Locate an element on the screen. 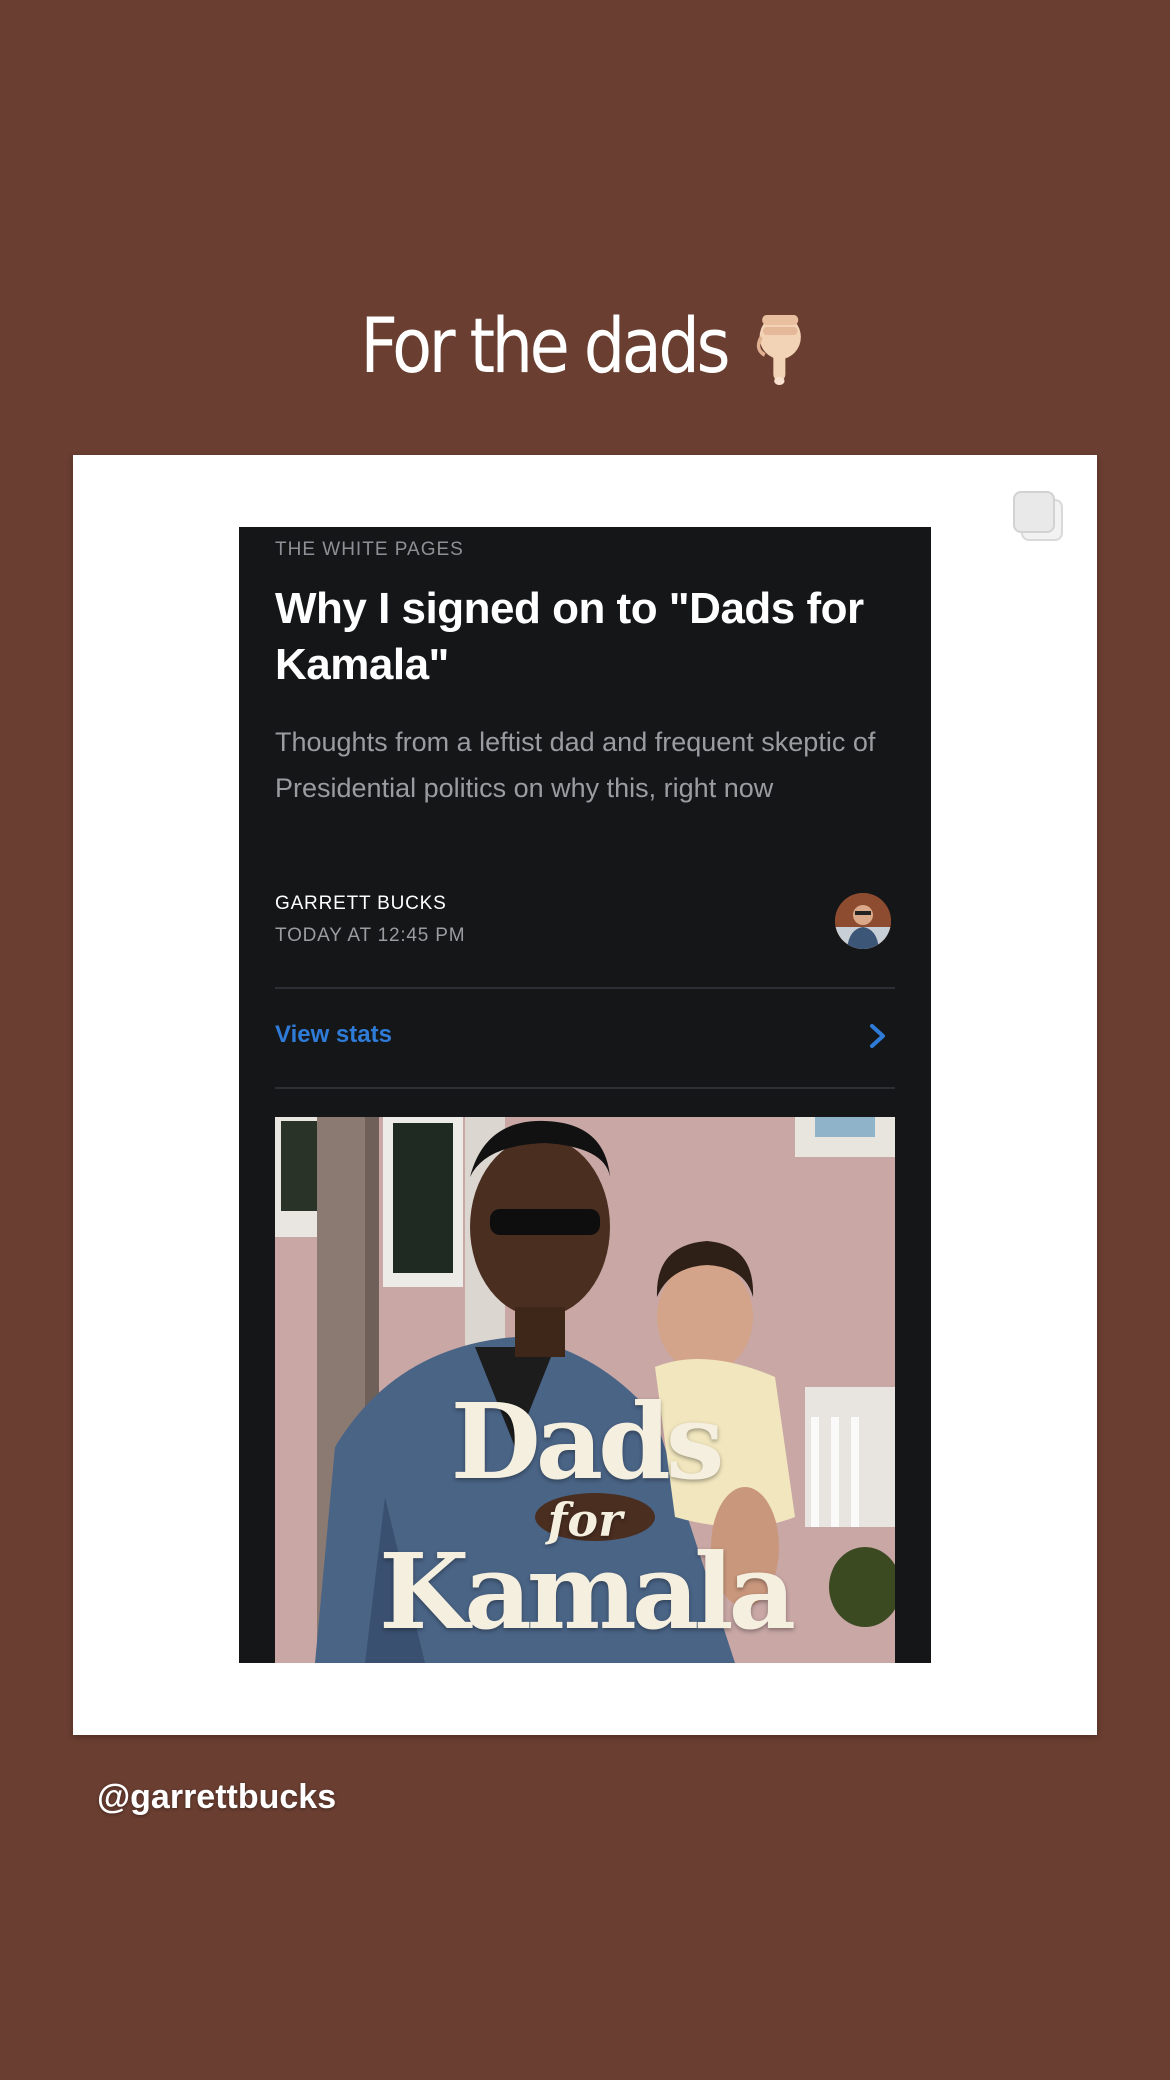 Image resolution: width=1170 pixels, height=2080 pixels. author-name: GARRETT BUCKS is located at coordinates (361, 903).